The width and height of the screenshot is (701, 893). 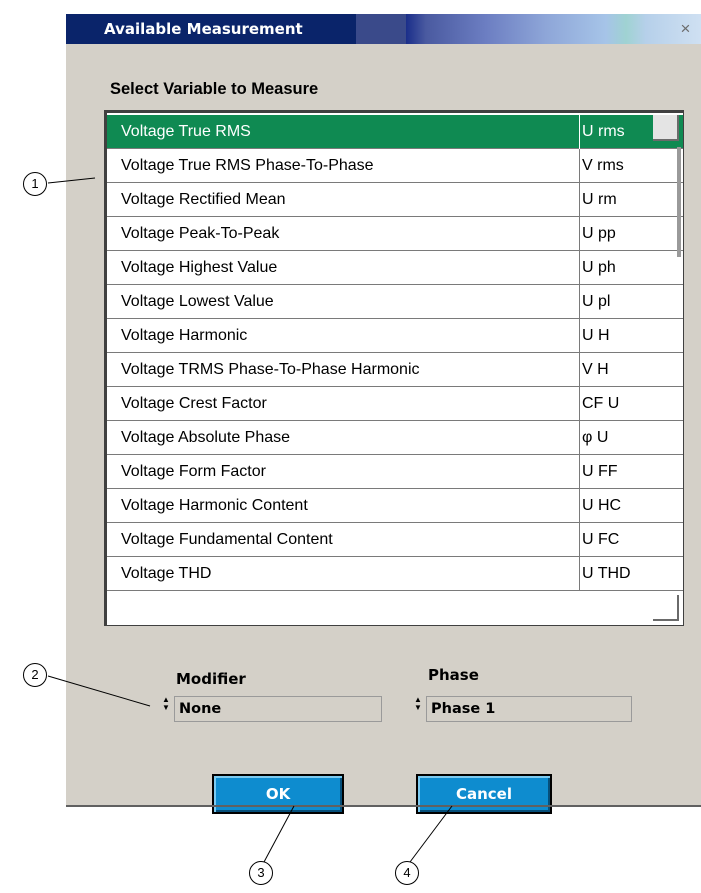 I want to click on callout-2: 2, so click(x=35, y=675).